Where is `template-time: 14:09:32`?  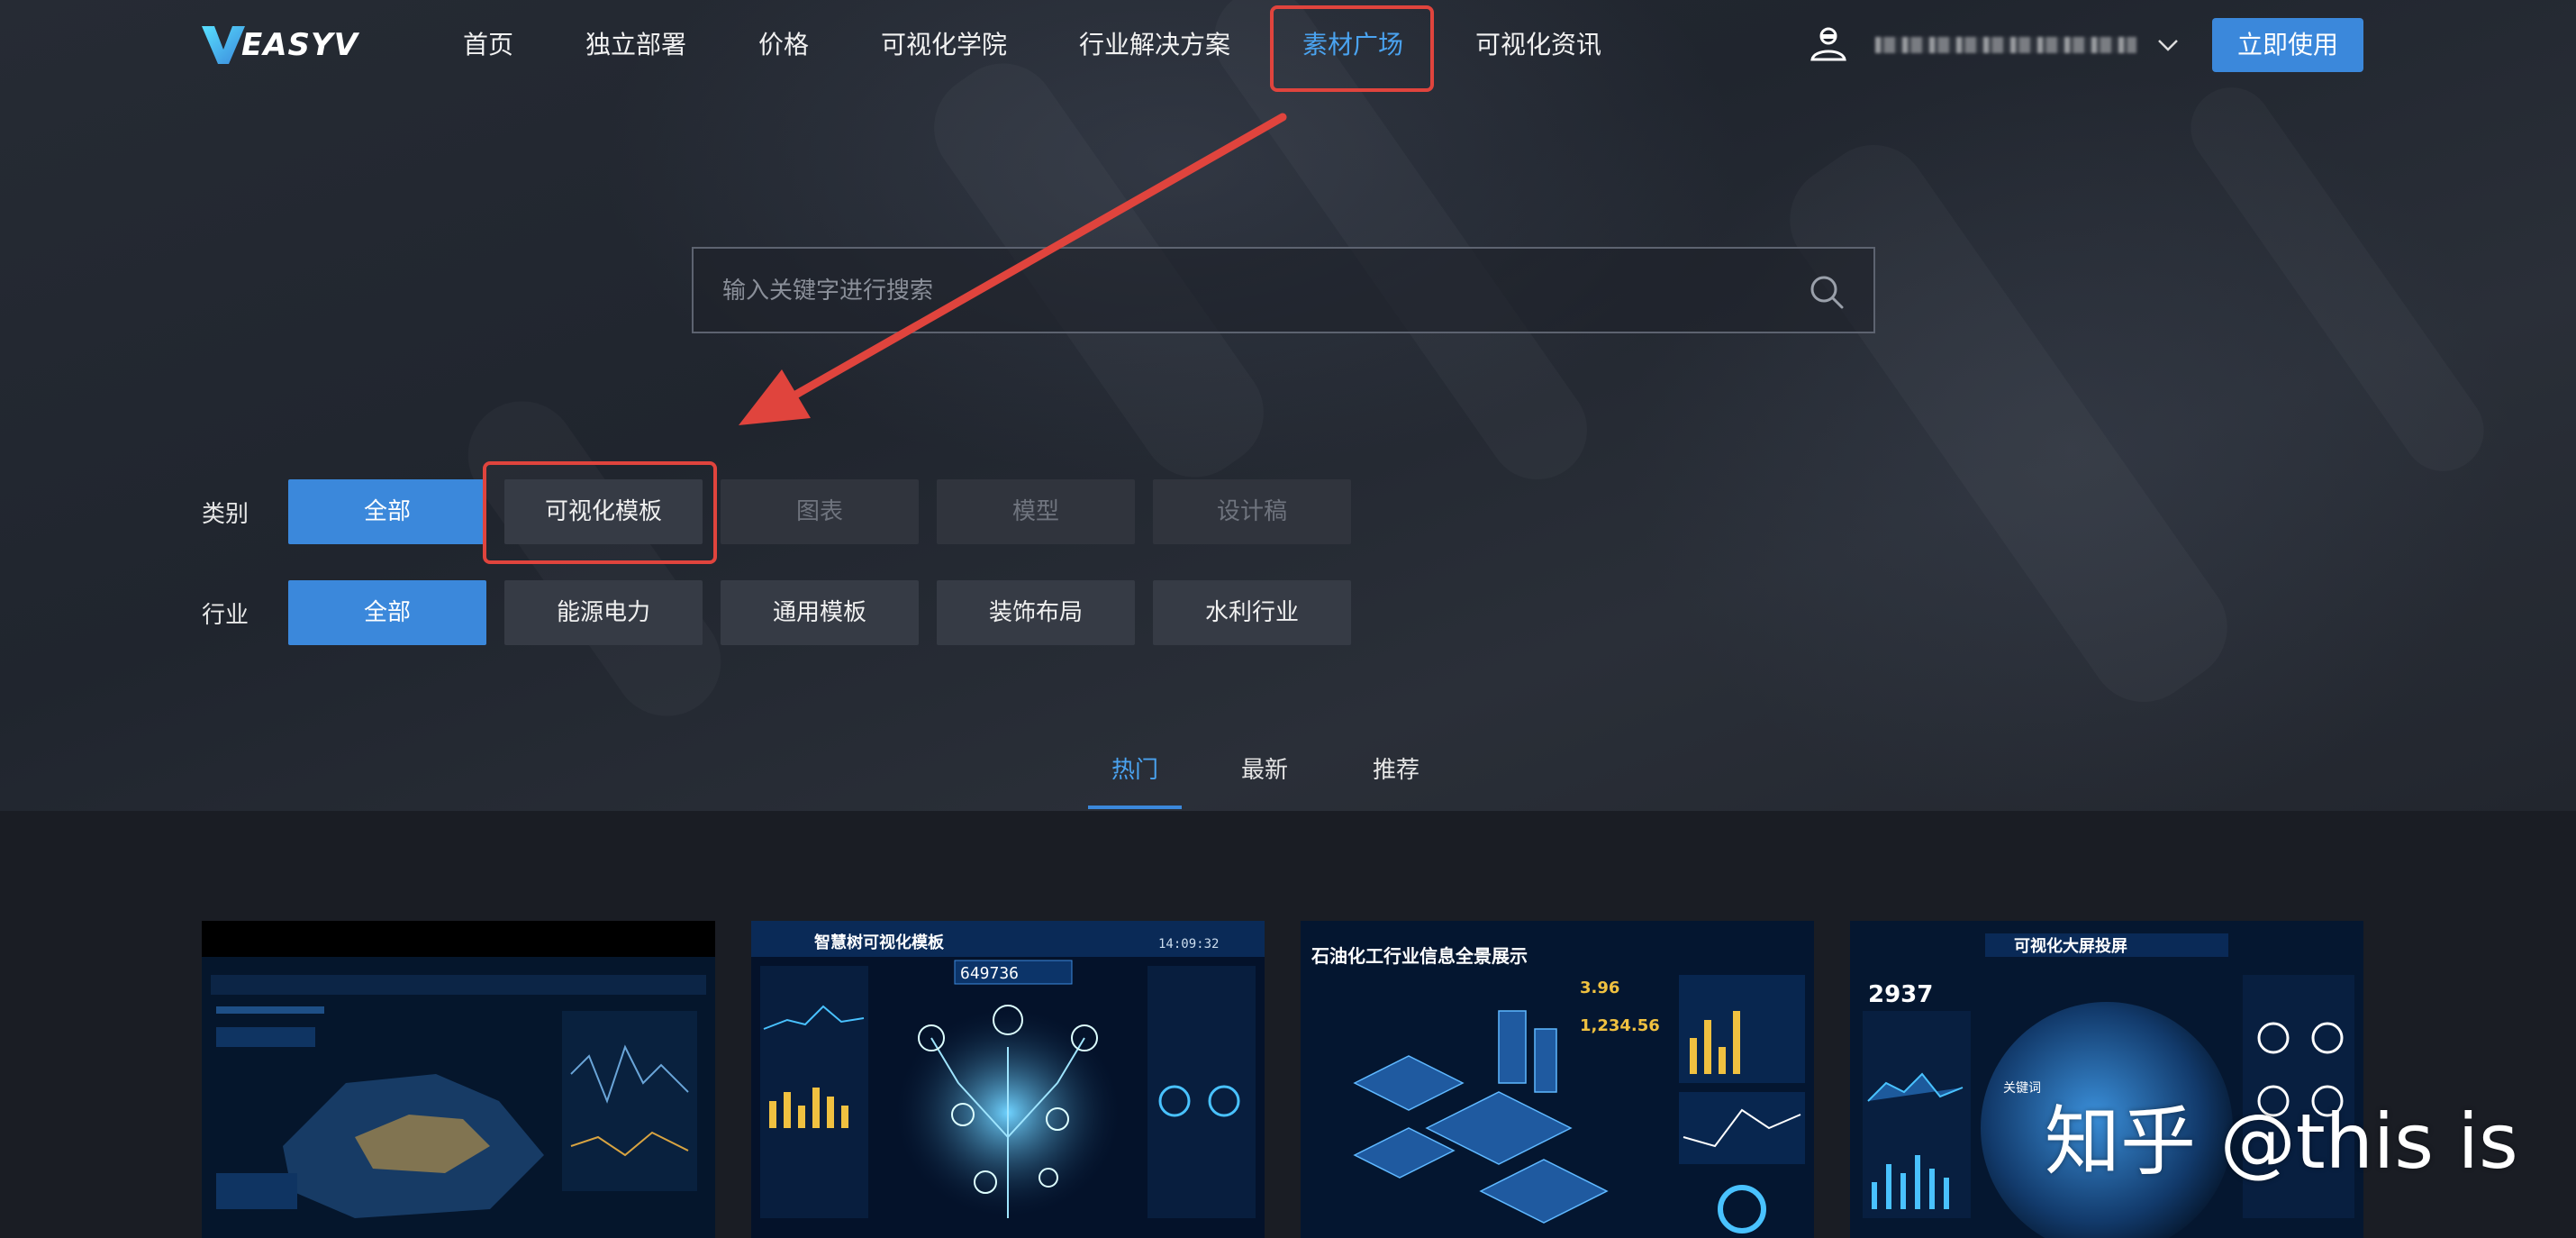 template-time: 14:09:32 is located at coordinates (1189, 944).